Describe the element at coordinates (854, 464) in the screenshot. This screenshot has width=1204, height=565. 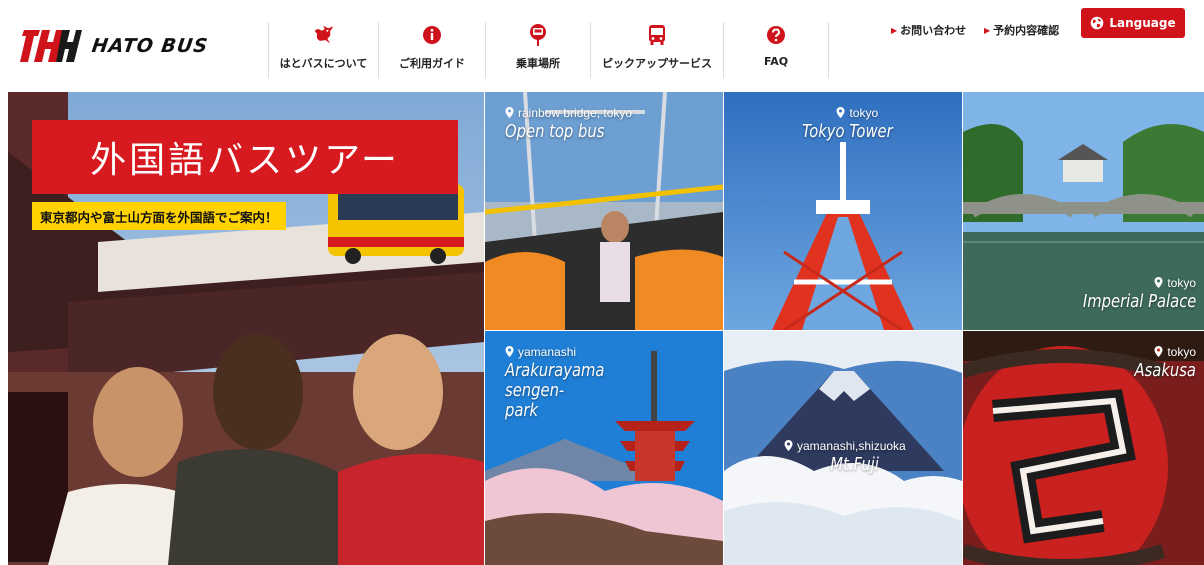
I see `tour-name: Mt.Fuji` at that location.